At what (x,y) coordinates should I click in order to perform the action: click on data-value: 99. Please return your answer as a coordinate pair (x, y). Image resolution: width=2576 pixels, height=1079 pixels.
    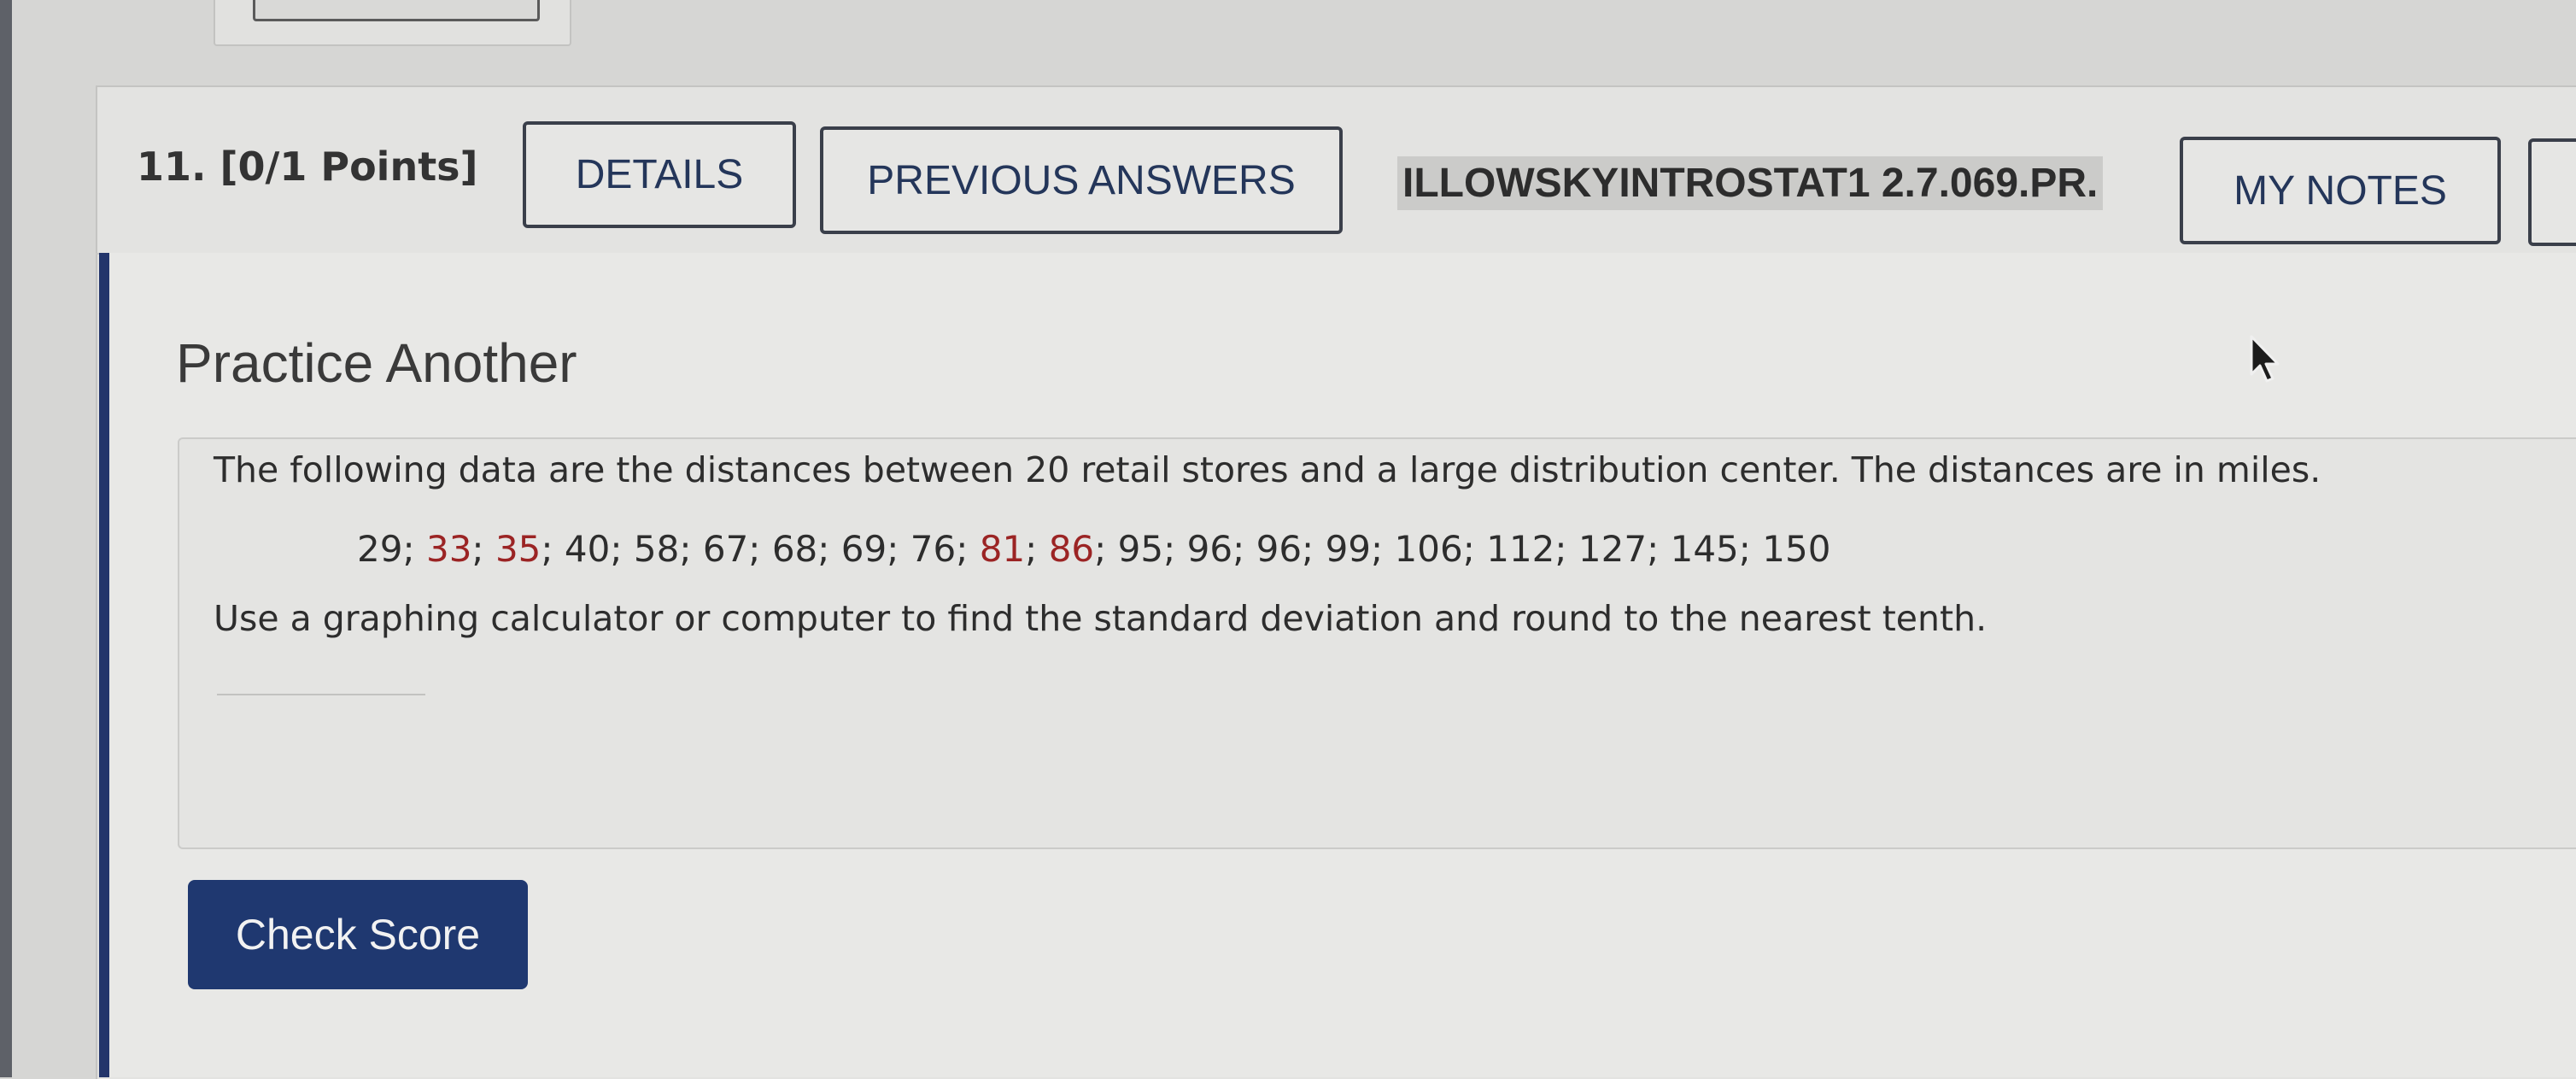
    Looking at the image, I should click on (1348, 549).